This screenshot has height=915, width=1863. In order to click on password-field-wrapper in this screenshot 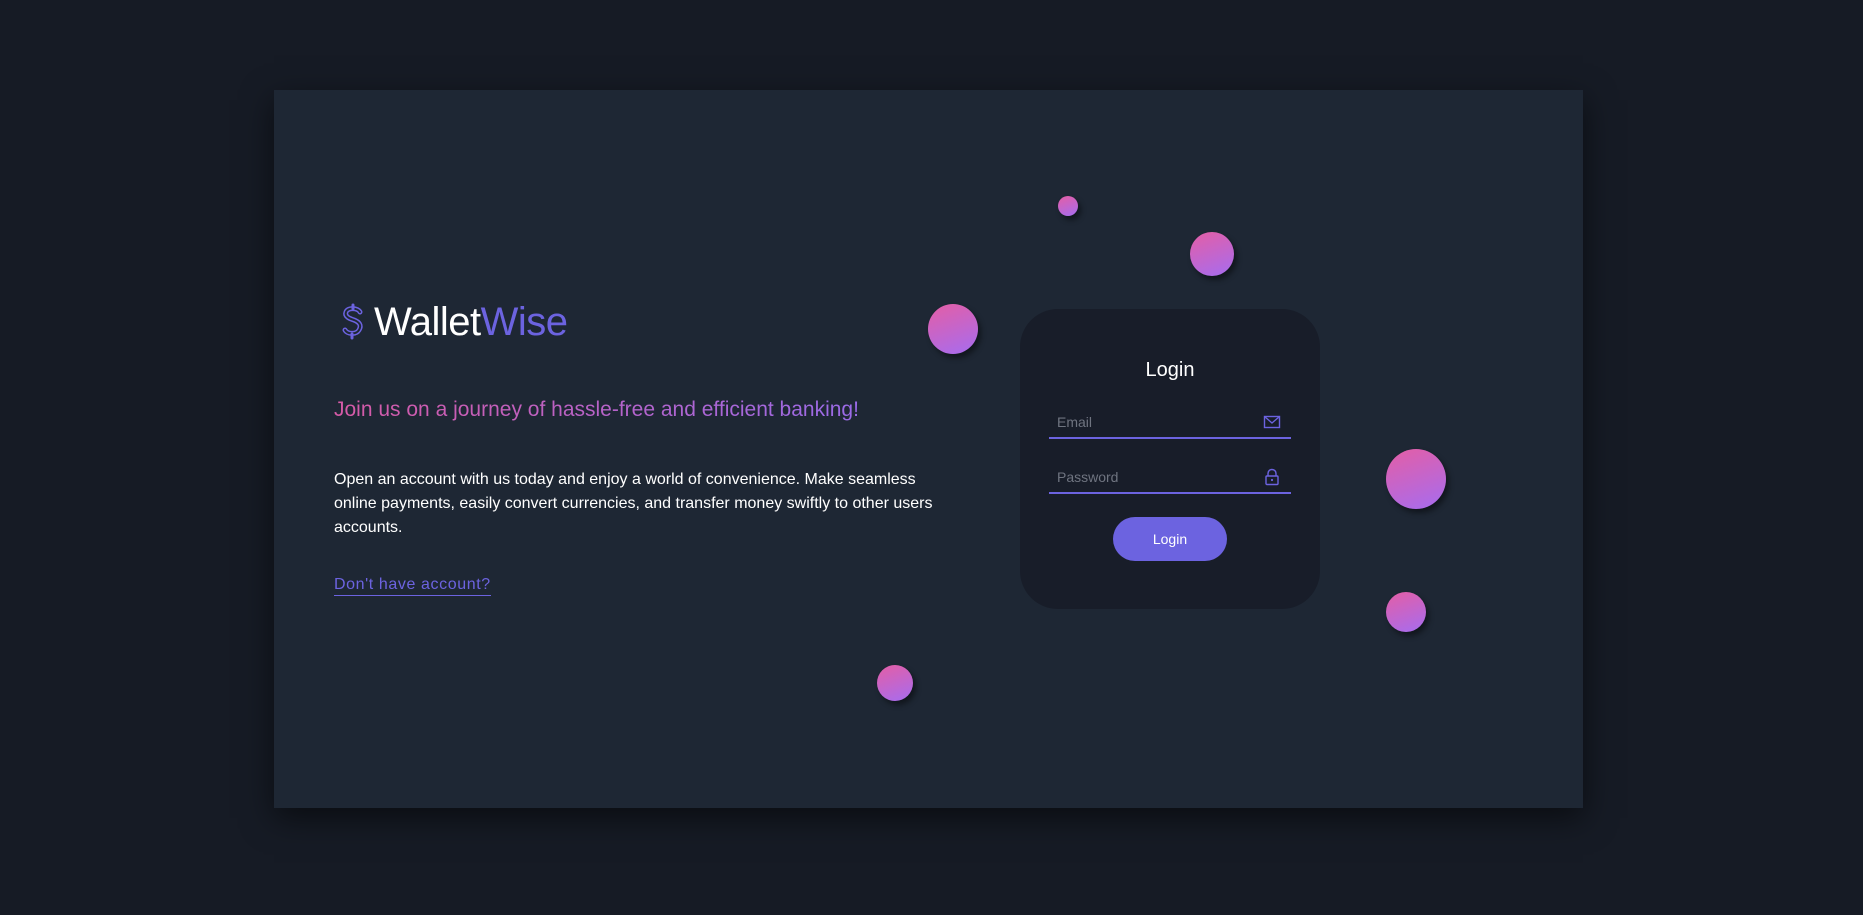, I will do `click(1170, 478)`.